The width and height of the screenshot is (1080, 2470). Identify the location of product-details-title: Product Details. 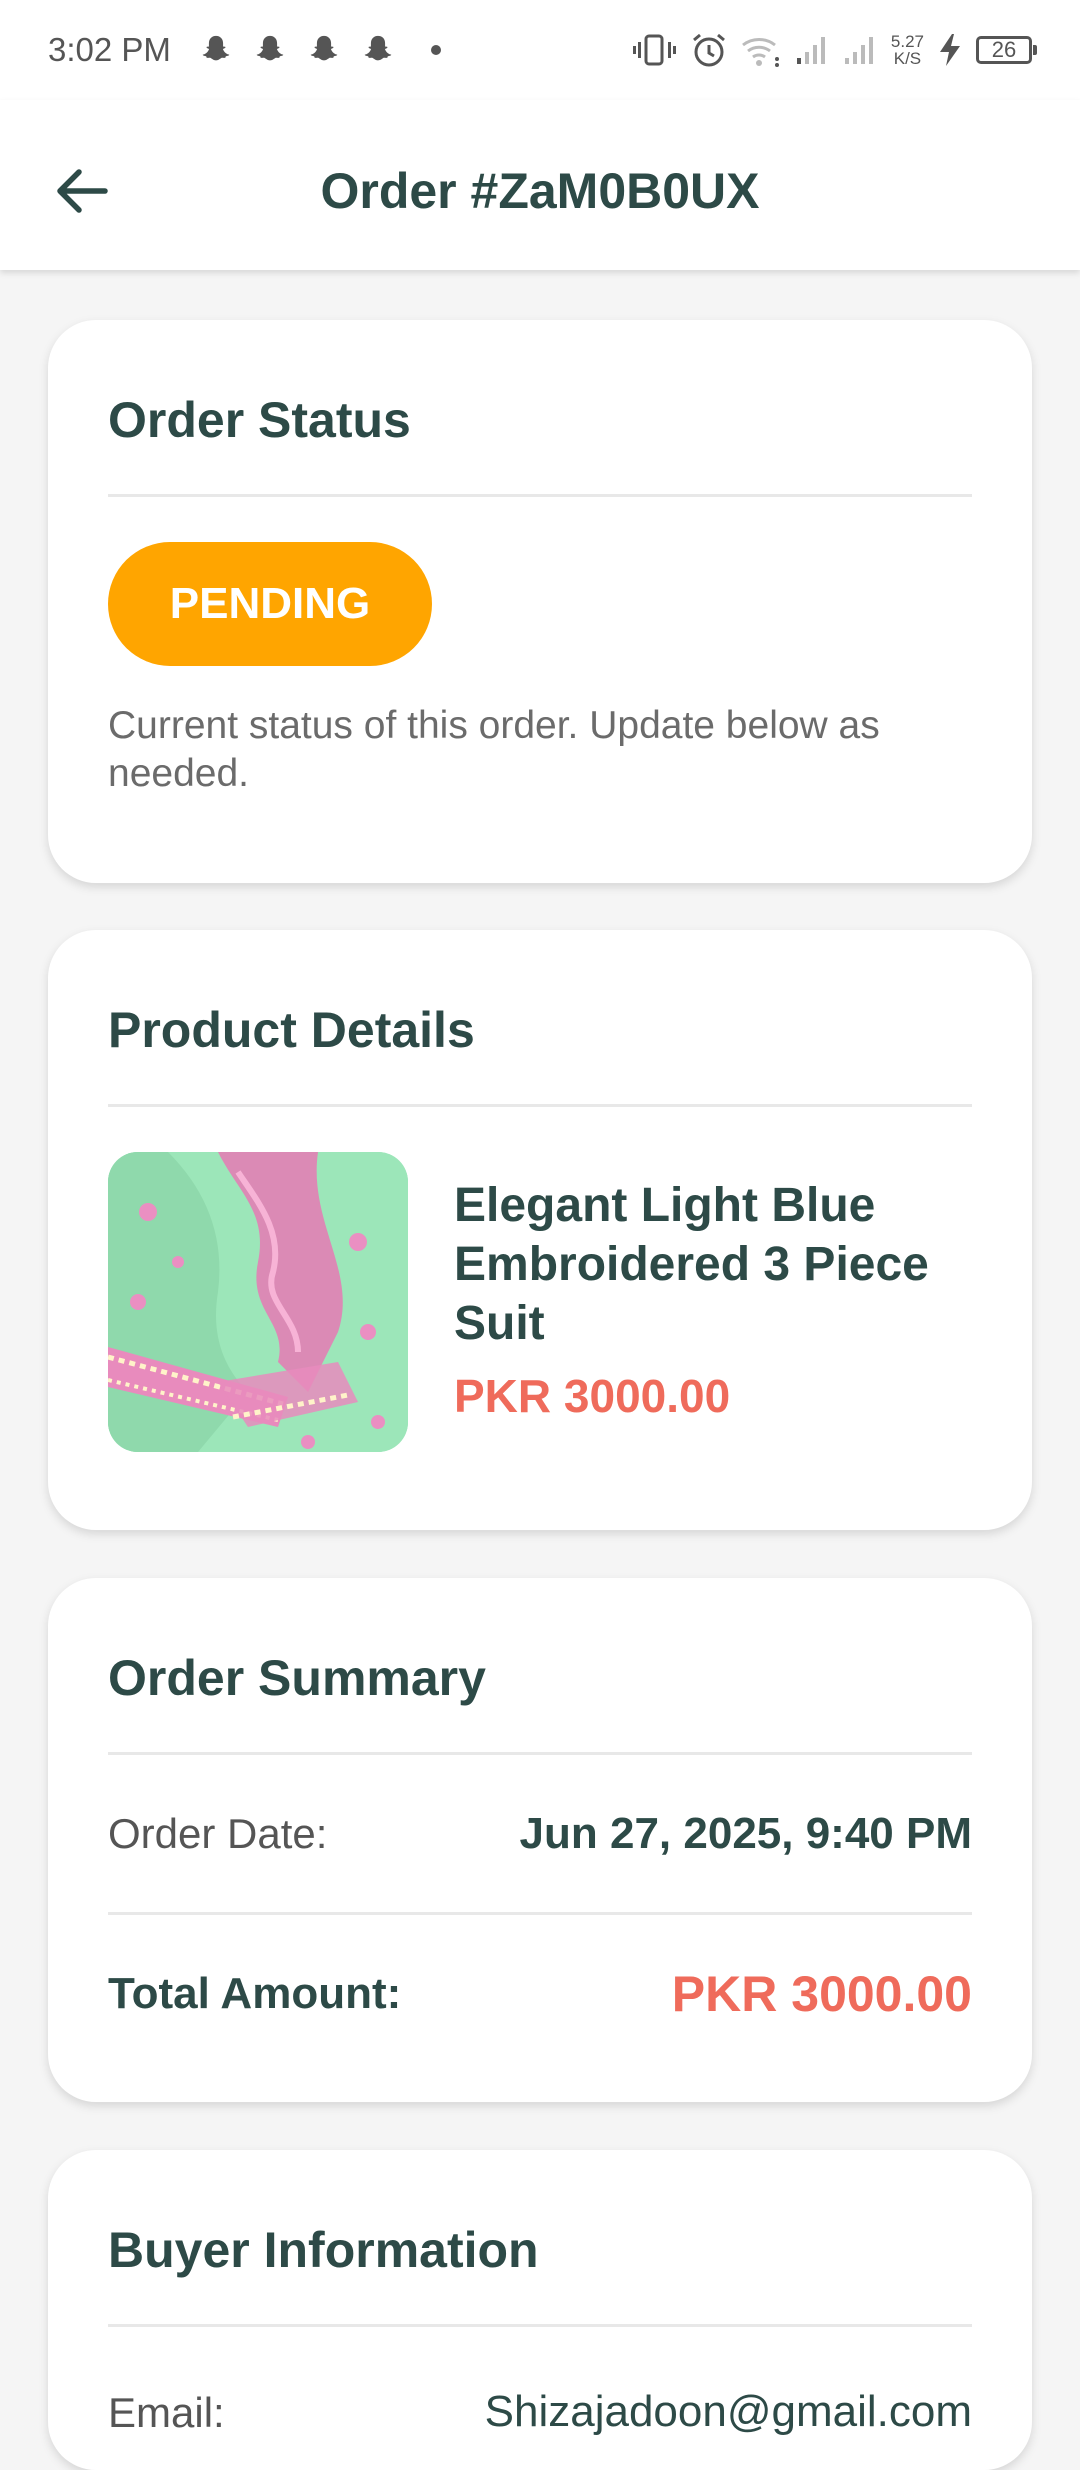
(291, 1030).